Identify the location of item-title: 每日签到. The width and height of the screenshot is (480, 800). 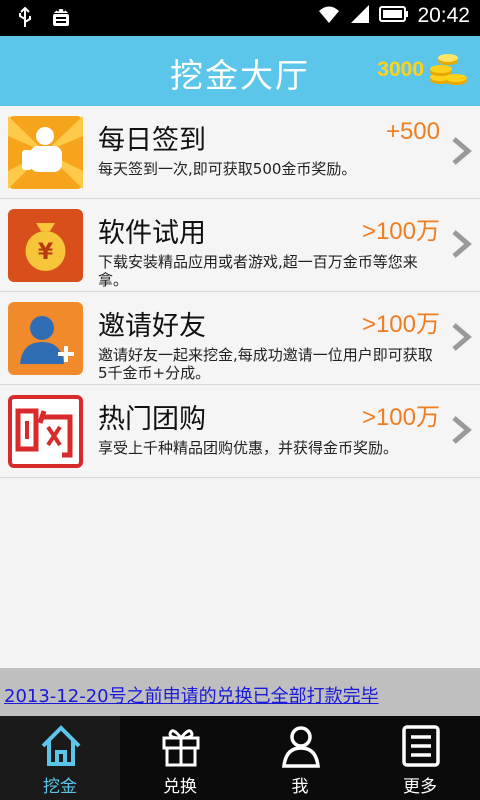
(152, 140).